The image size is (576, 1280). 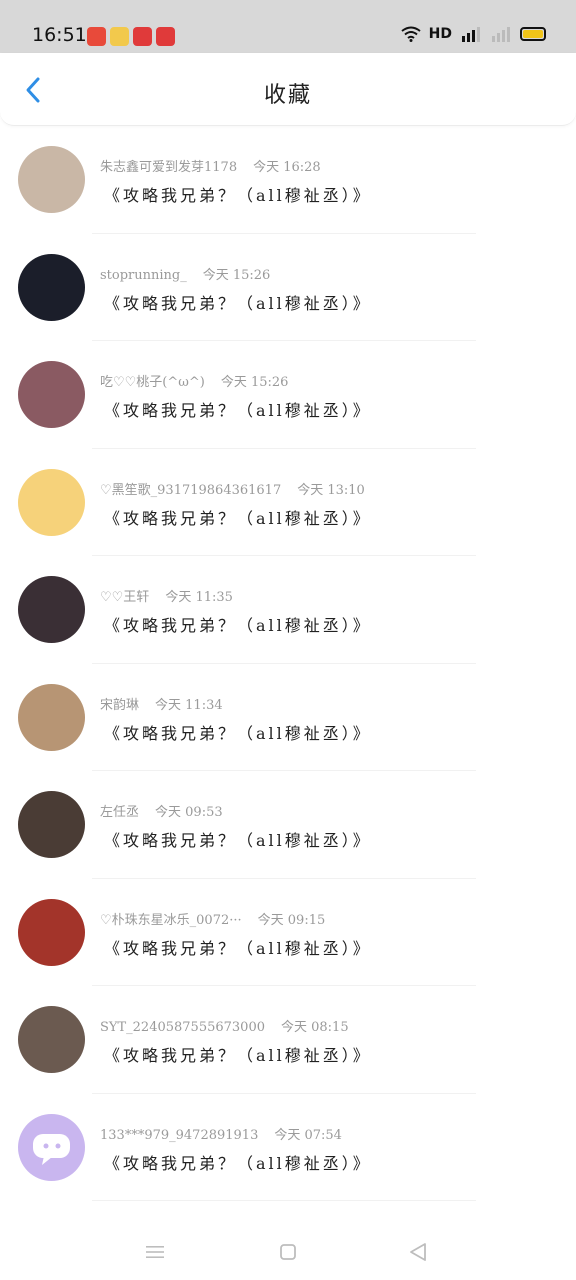 I want to click on navigation-bar, so click(x=288, y=1252).